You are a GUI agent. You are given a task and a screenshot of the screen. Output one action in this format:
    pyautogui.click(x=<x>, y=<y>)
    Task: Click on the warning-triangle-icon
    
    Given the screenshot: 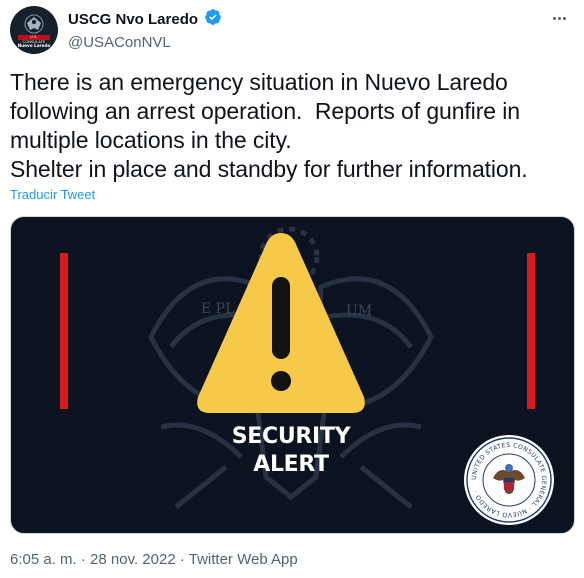 What is the action you would take?
    pyautogui.click(x=281, y=323)
    